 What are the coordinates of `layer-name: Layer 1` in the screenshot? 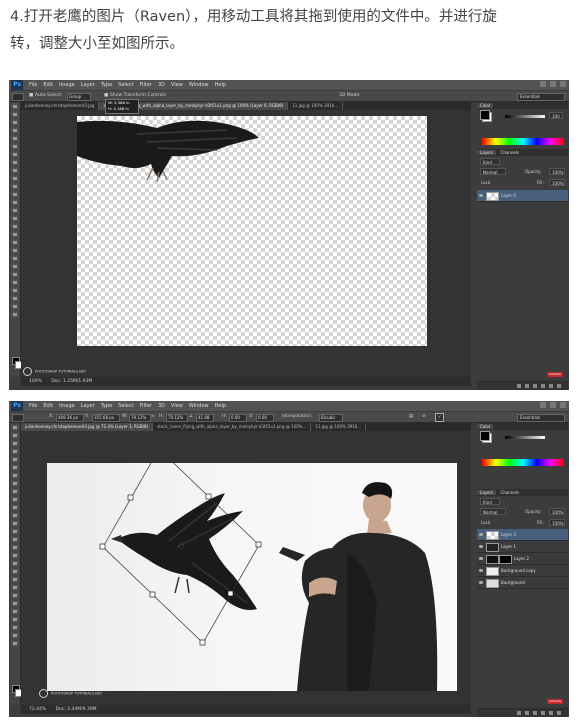 It's located at (508, 546).